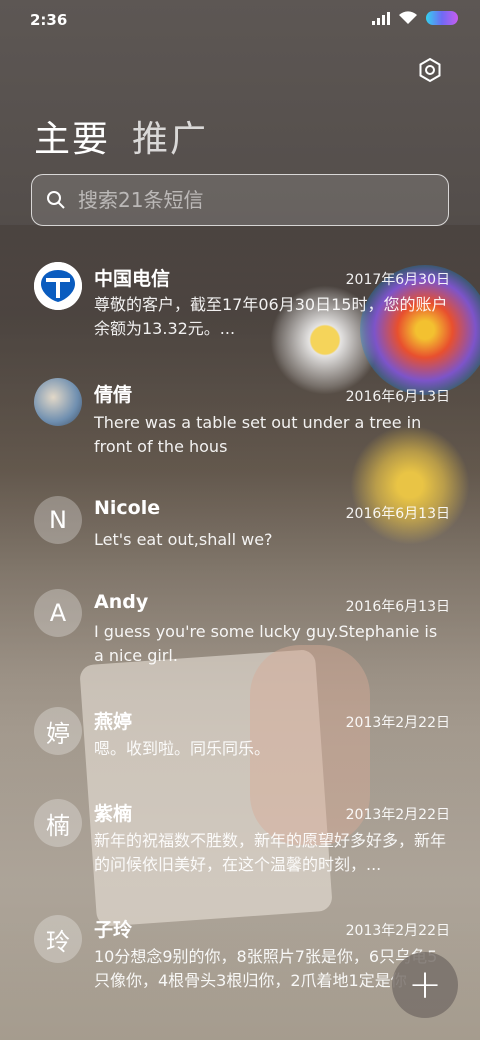  I want to click on thread-name: 燕婷, so click(113, 722).